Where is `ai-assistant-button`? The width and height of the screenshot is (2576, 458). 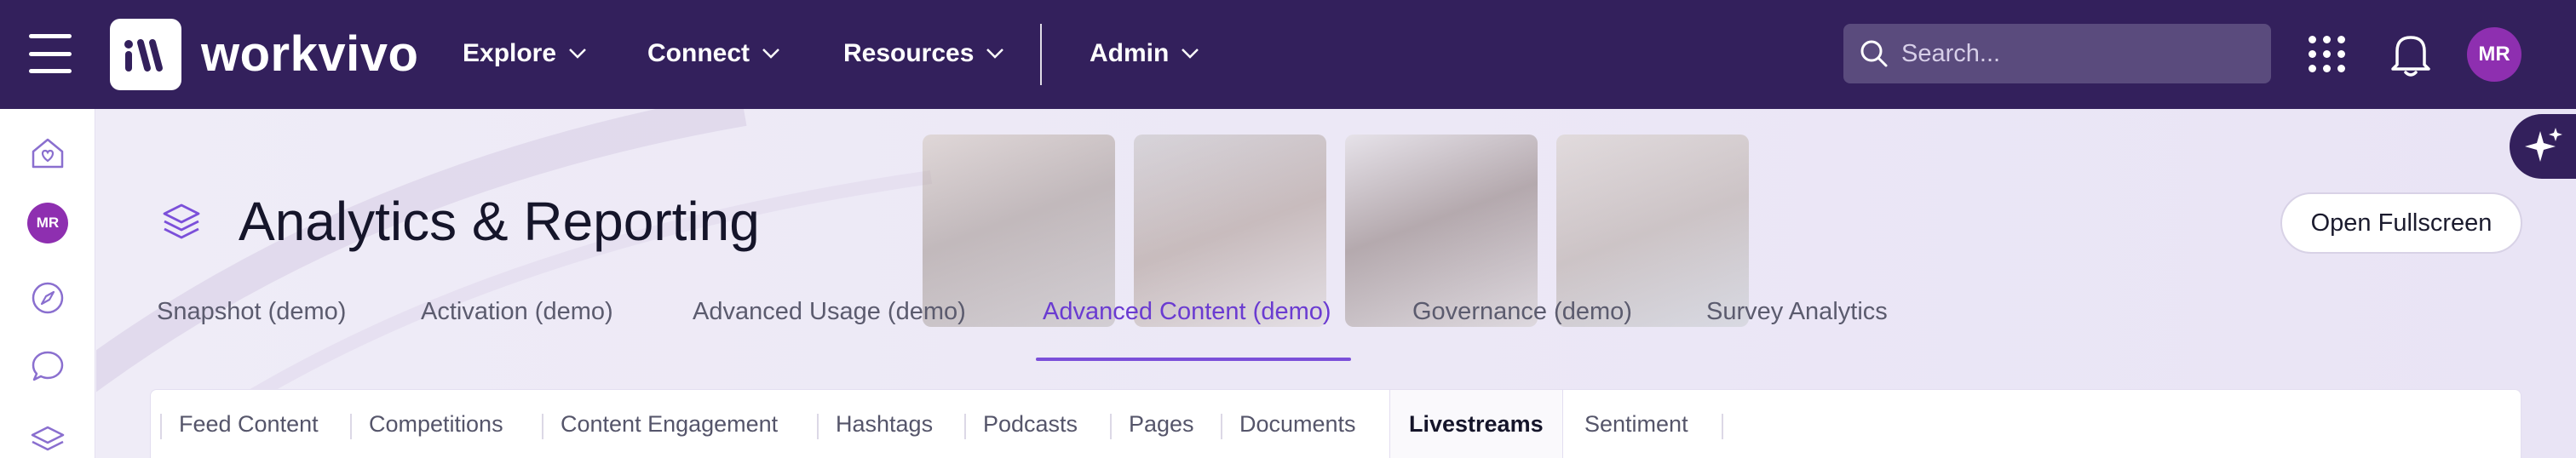
ai-assistant-button is located at coordinates (2543, 146).